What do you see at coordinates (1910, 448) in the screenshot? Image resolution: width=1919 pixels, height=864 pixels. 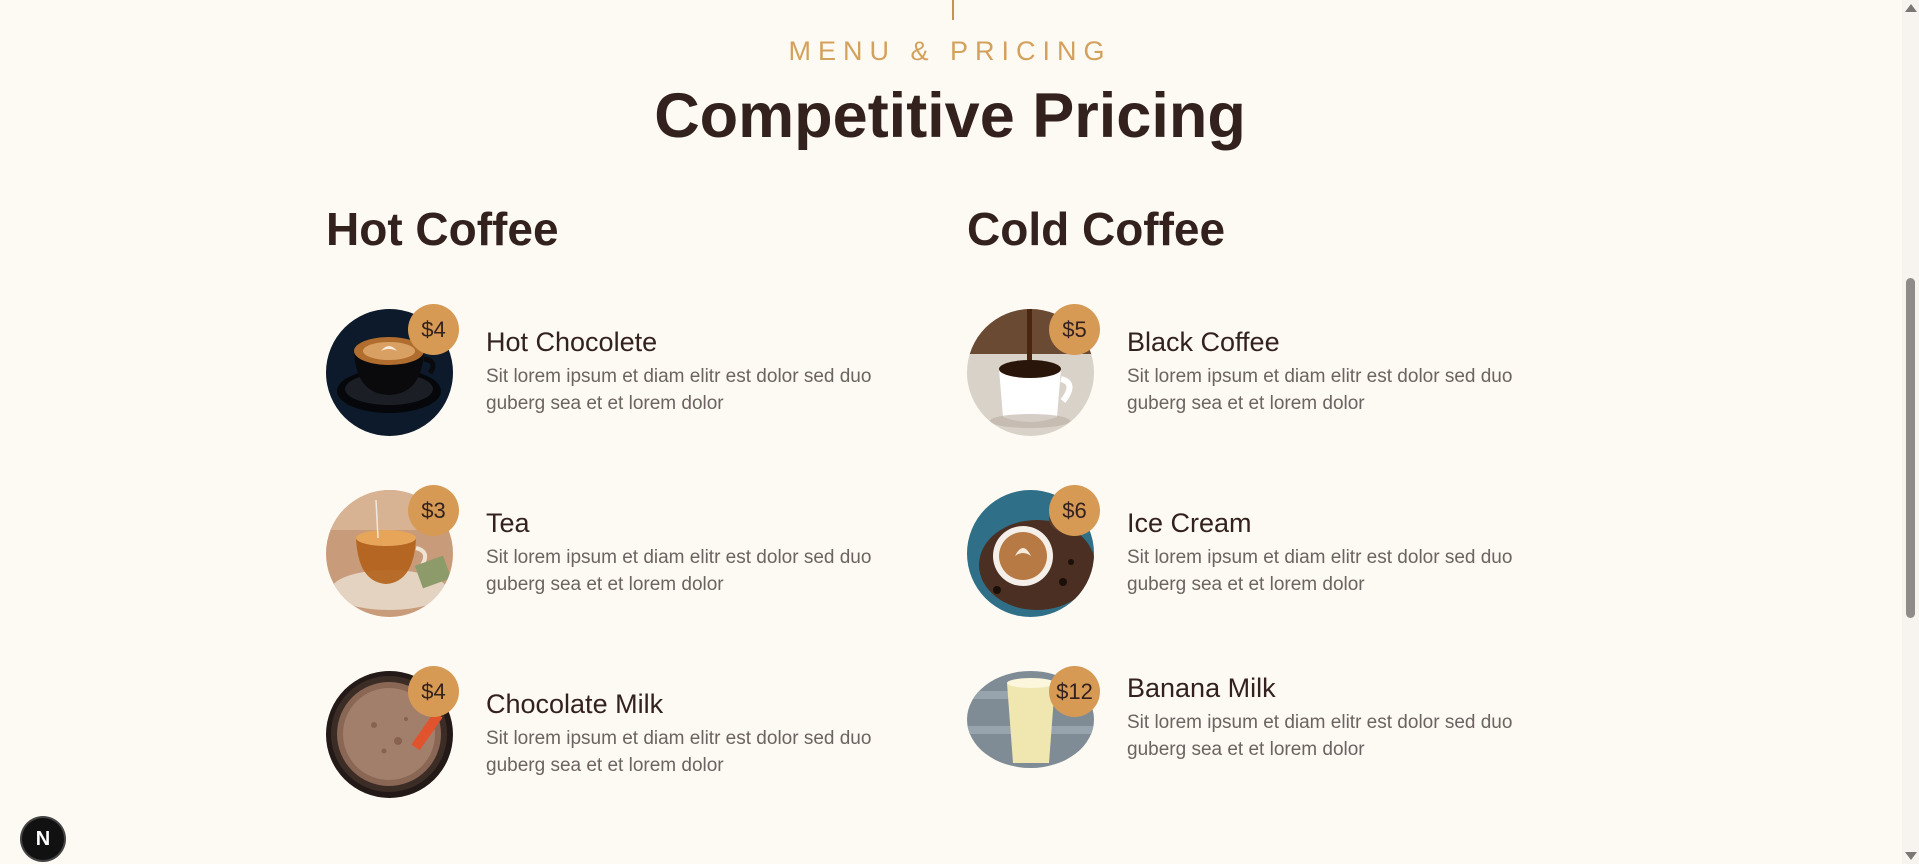 I see `scroll-thumb` at bounding box center [1910, 448].